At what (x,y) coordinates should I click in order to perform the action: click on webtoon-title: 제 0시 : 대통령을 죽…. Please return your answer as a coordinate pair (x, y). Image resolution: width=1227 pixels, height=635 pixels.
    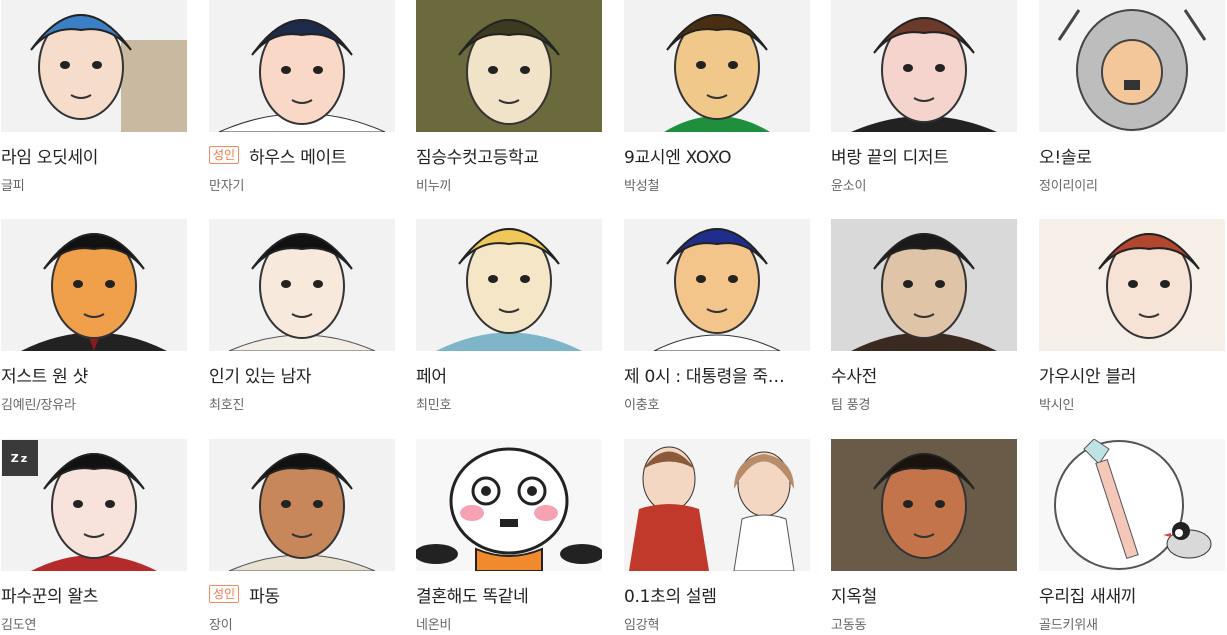
    Looking at the image, I should click on (704, 374).